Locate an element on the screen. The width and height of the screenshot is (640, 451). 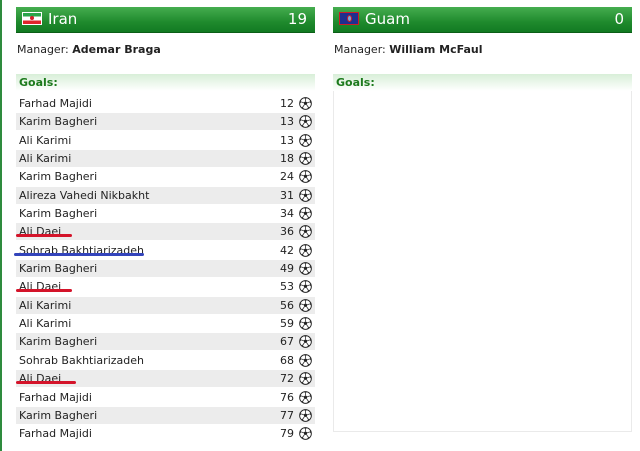
highlight-underline-blue is located at coordinates (79, 254).